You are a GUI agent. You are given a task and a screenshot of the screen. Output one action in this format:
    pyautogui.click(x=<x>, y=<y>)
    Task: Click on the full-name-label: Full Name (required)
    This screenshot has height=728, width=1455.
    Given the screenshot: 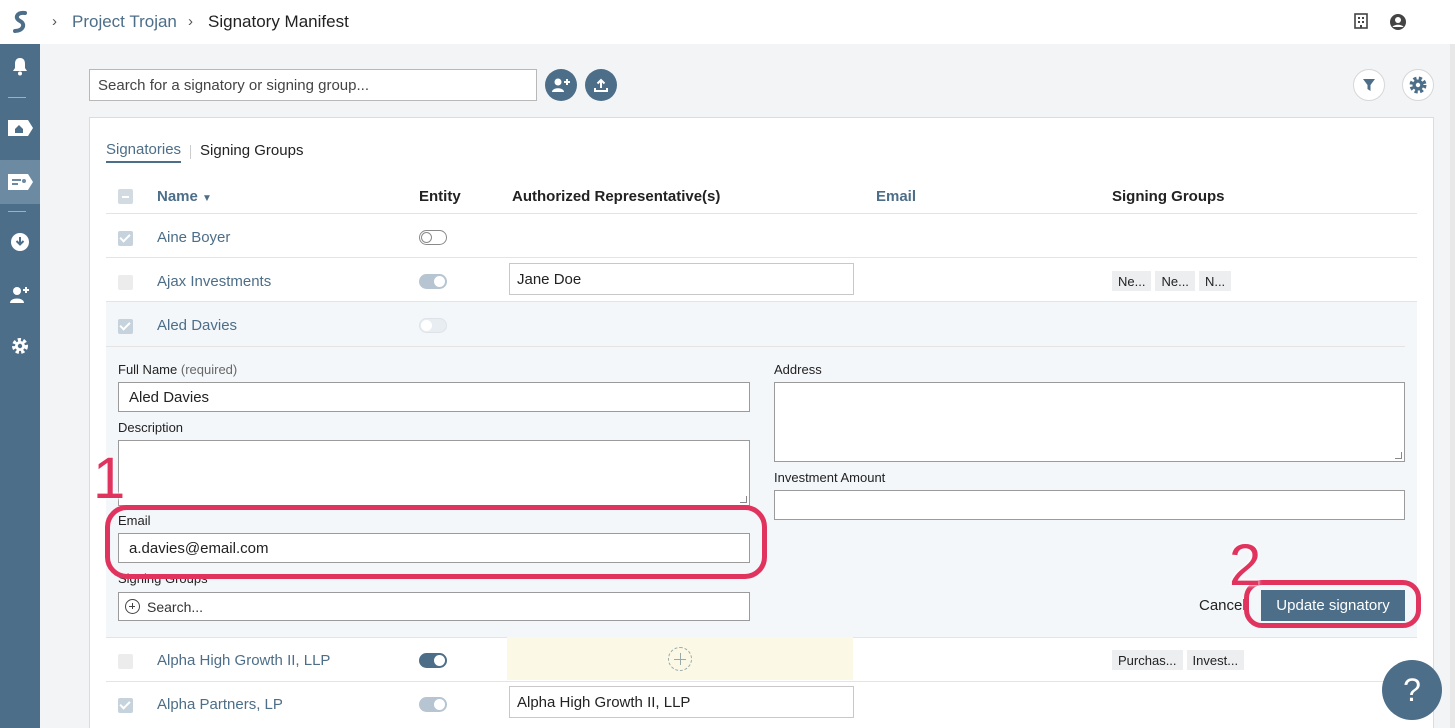 What is the action you would take?
    pyautogui.click(x=178, y=369)
    